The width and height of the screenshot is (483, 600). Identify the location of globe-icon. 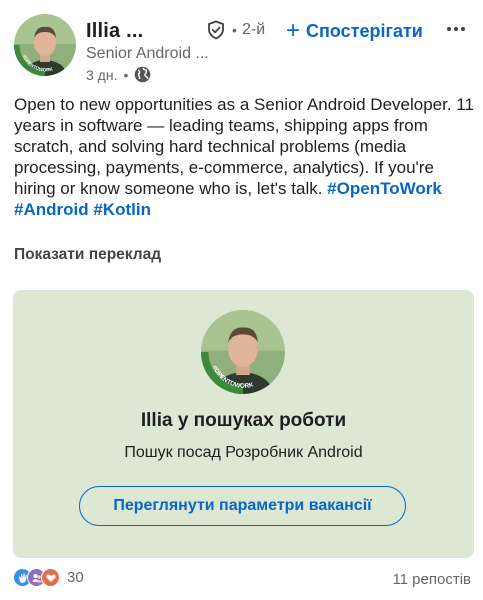
(143, 74).